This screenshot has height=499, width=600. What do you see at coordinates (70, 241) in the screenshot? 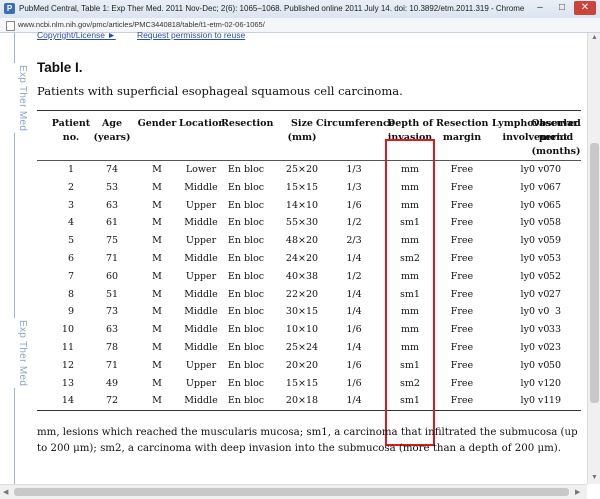
I see `cell-patient-no: 5` at bounding box center [70, 241].